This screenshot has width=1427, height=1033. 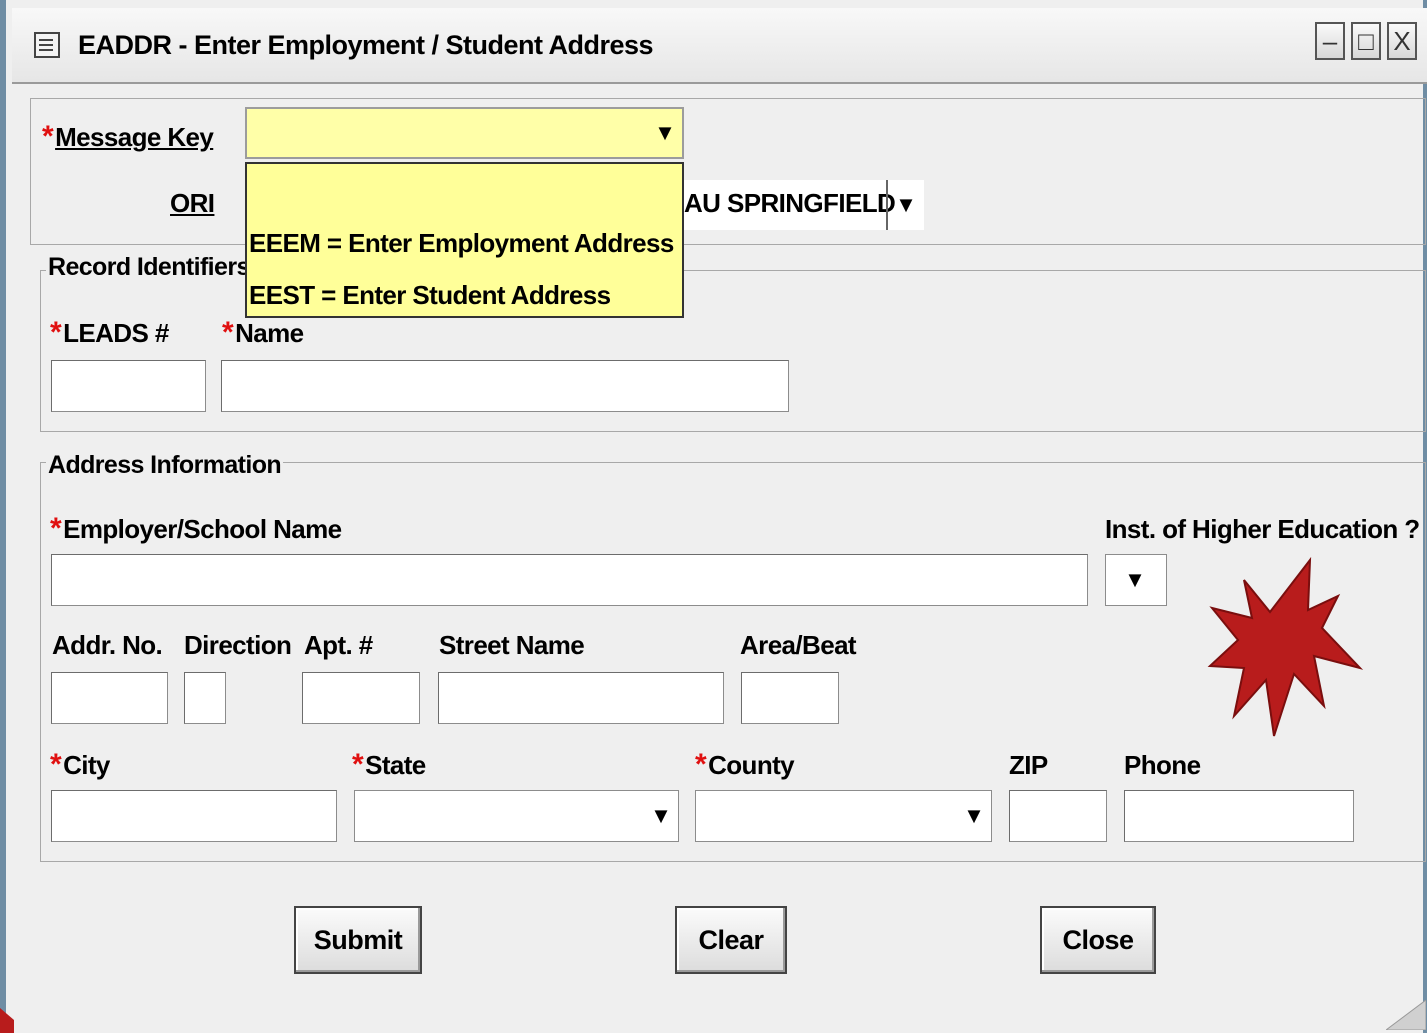 What do you see at coordinates (109, 332) in the screenshot?
I see `leads-label: *LEADS #` at bounding box center [109, 332].